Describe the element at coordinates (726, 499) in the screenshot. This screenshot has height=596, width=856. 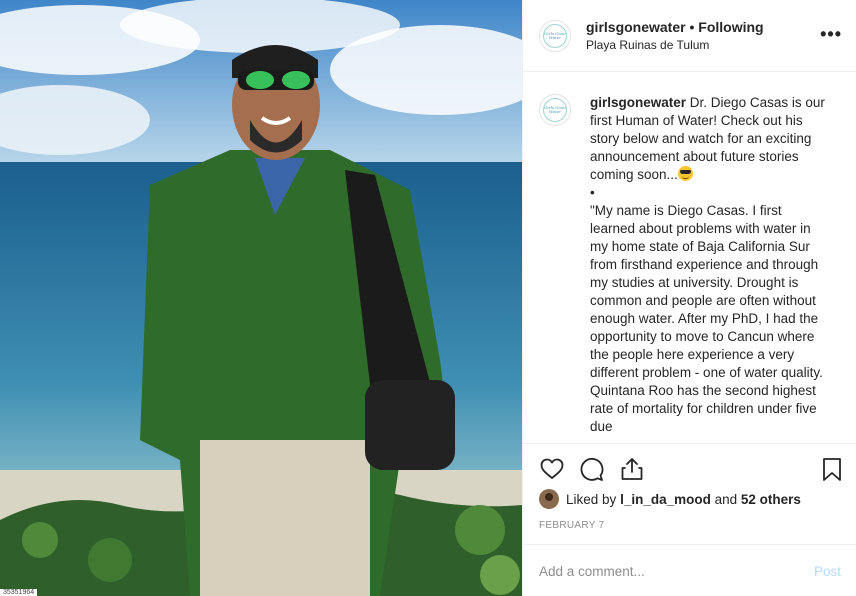
I see `likes-connector: and` at that location.